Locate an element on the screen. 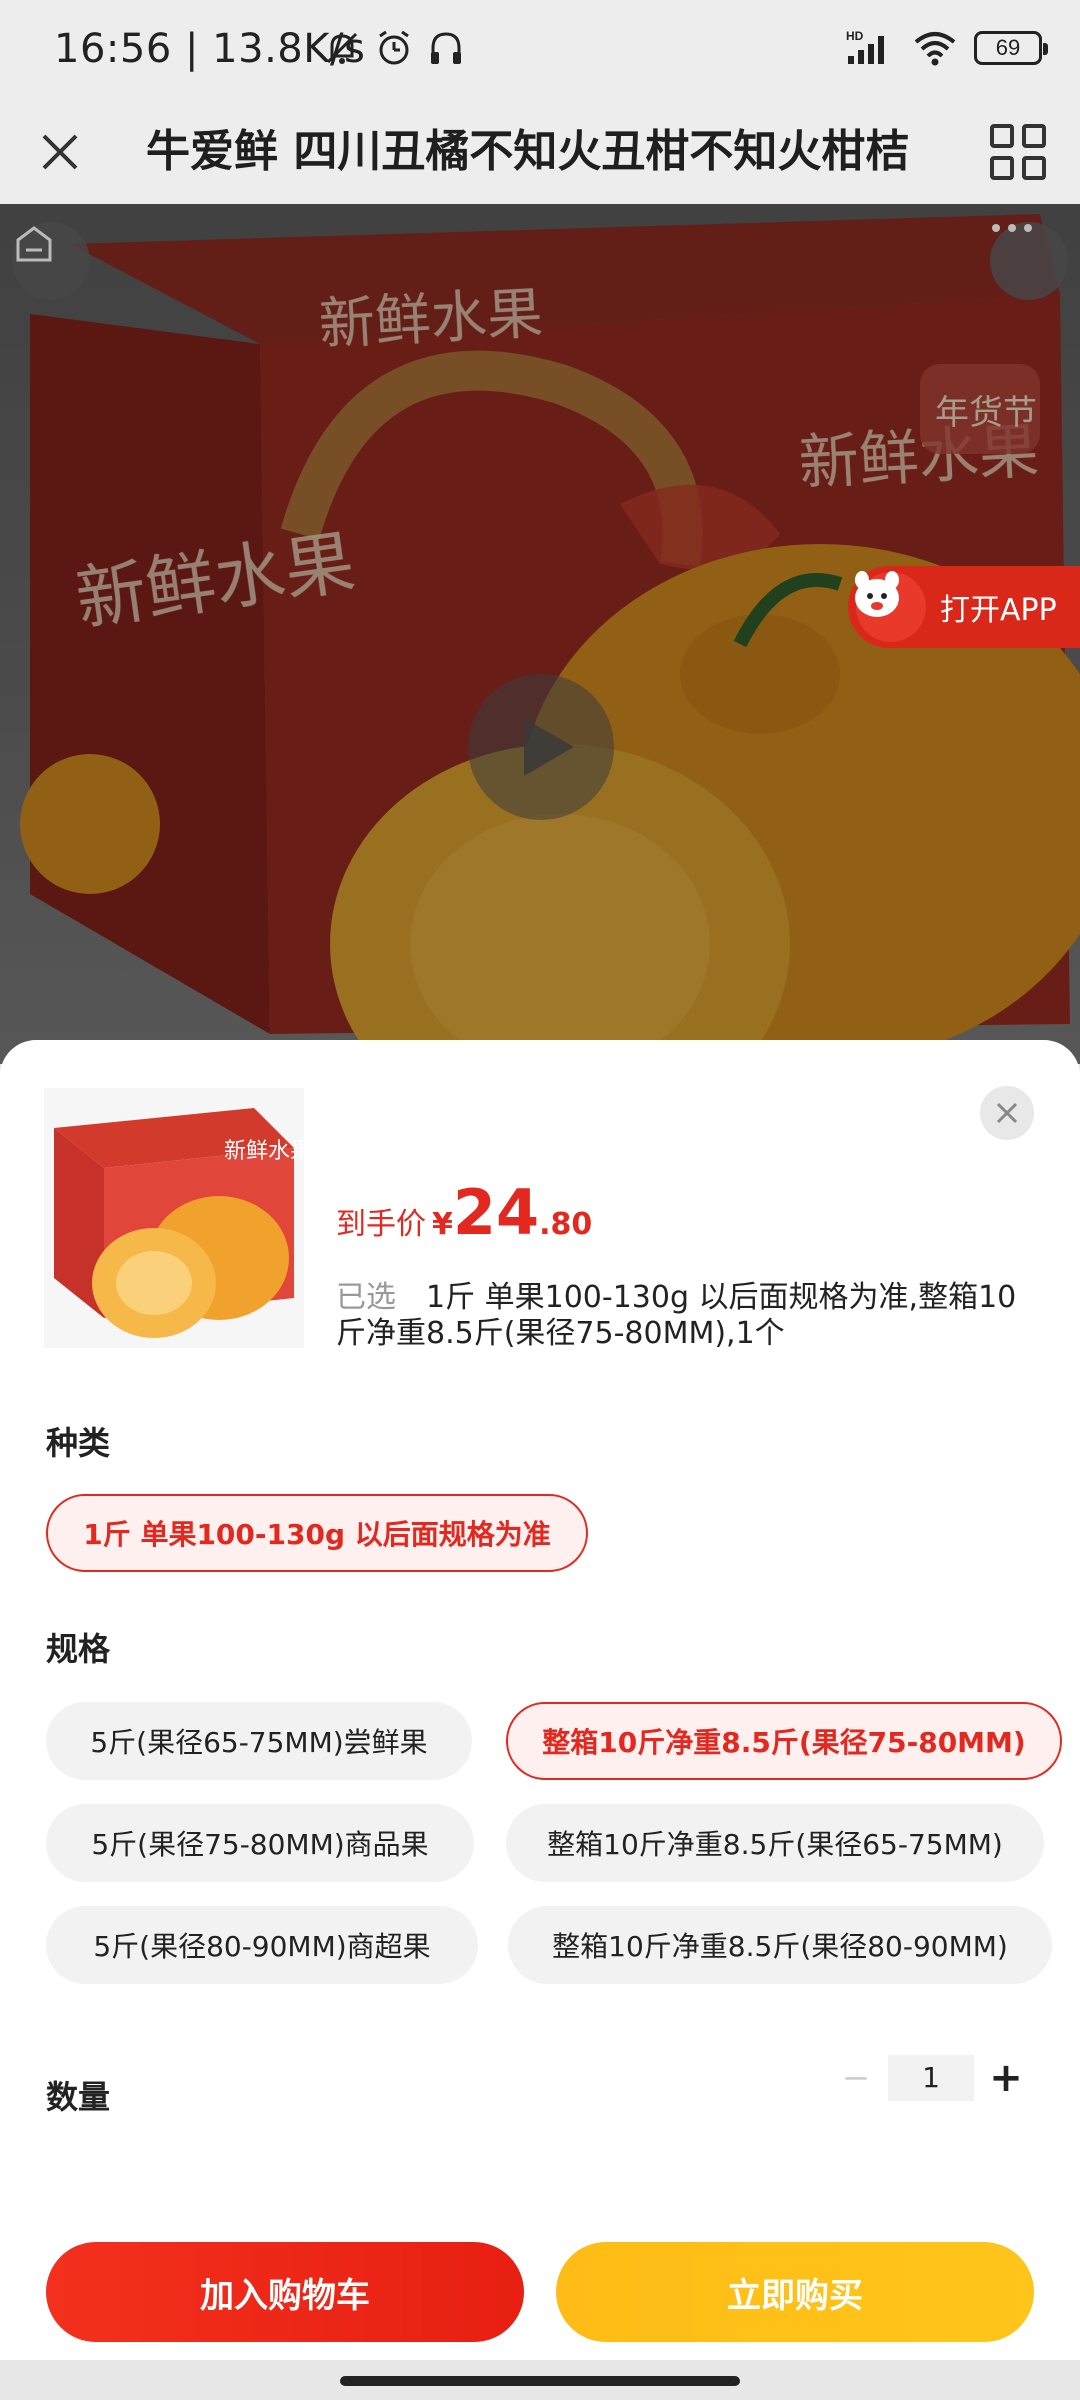  system-nav-bar is located at coordinates (540, 2380).